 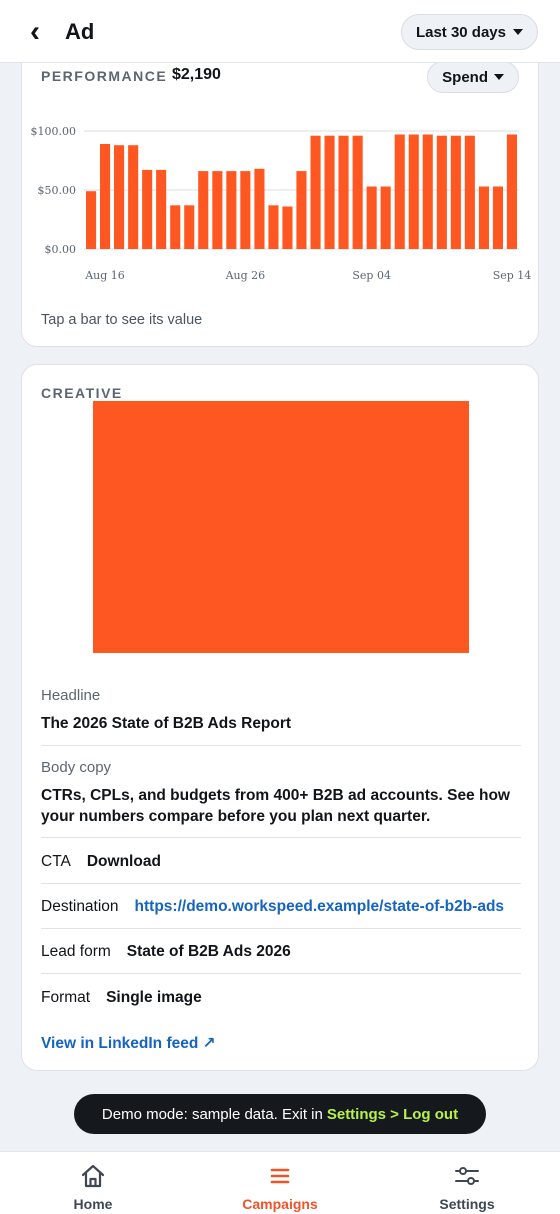 What do you see at coordinates (245, 275) in the screenshot?
I see `x-tick-label: Aug 26` at bounding box center [245, 275].